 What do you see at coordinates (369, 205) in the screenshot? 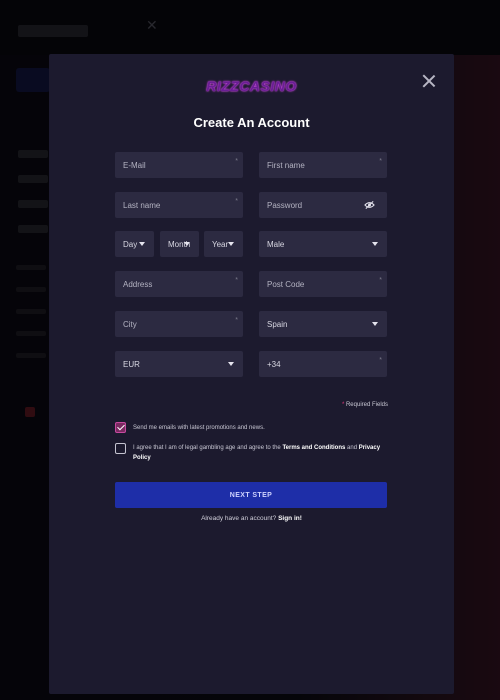
I see `eye-slash-icon` at bounding box center [369, 205].